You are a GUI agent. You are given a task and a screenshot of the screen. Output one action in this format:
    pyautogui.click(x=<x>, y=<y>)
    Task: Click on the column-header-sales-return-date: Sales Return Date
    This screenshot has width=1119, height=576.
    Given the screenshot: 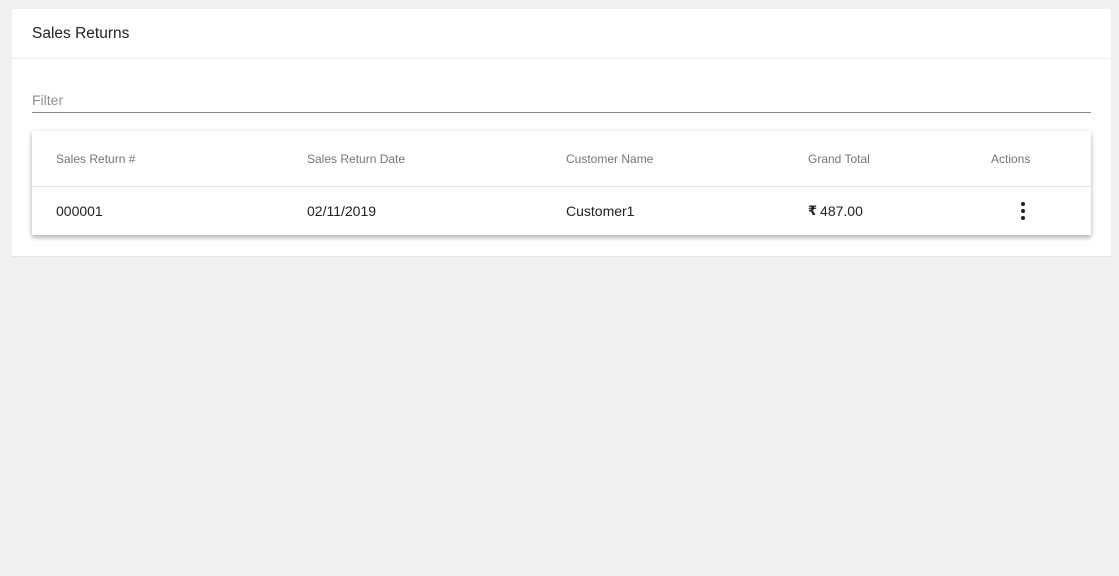 What is the action you would take?
    pyautogui.click(x=356, y=158)
    